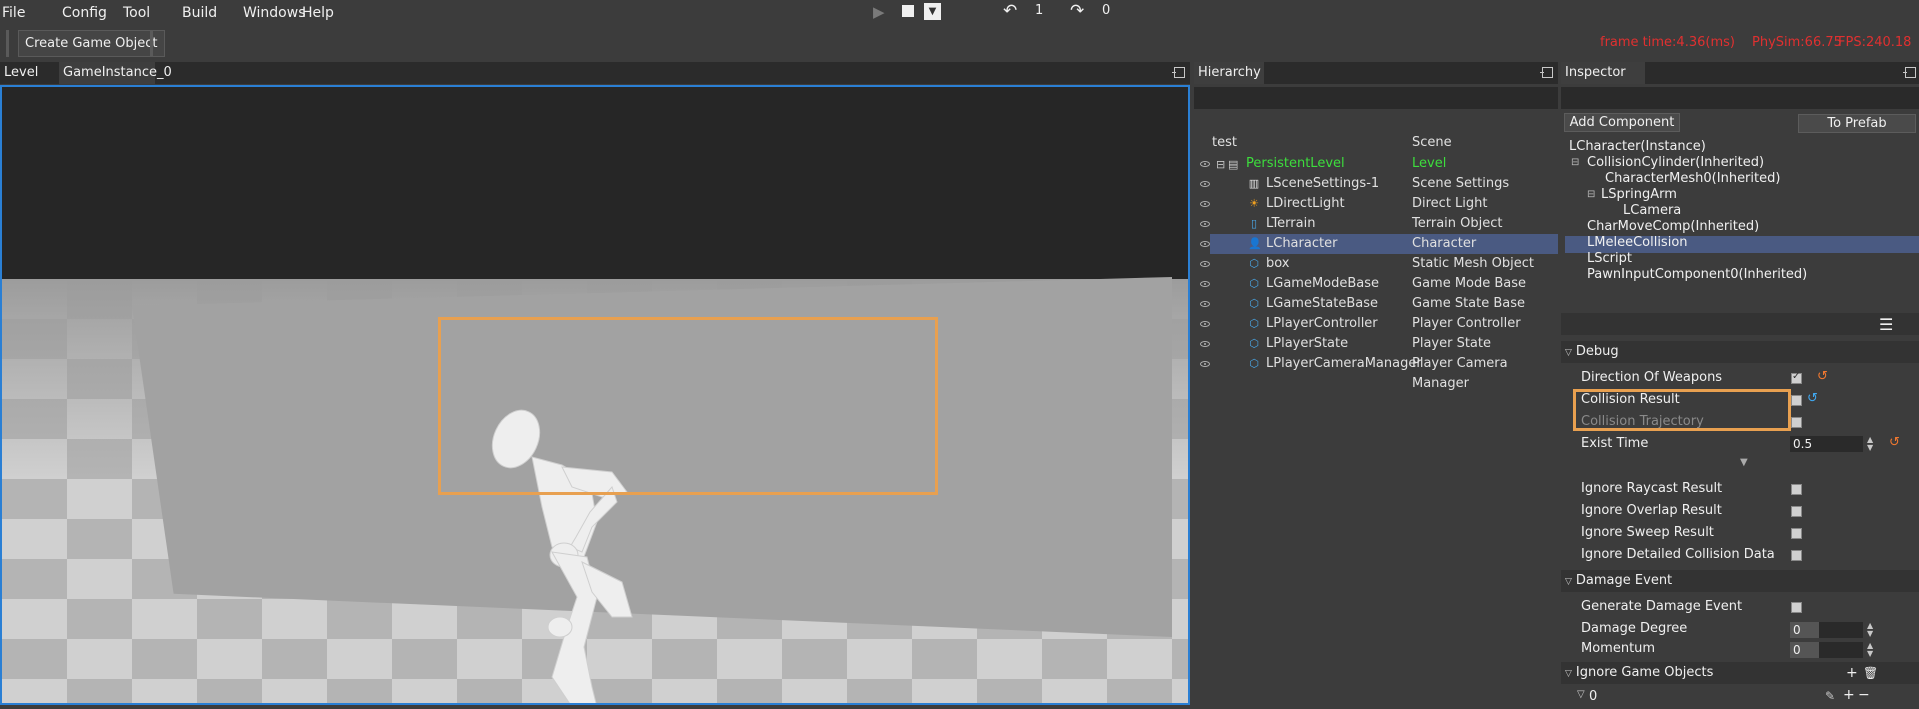 This screenshot has height=709, width=1919. Describe the element at coordinates (1376, 204) in the screenshot. I see `hierarchy-row: ☀ LDirectLight Direct Light` at that location.